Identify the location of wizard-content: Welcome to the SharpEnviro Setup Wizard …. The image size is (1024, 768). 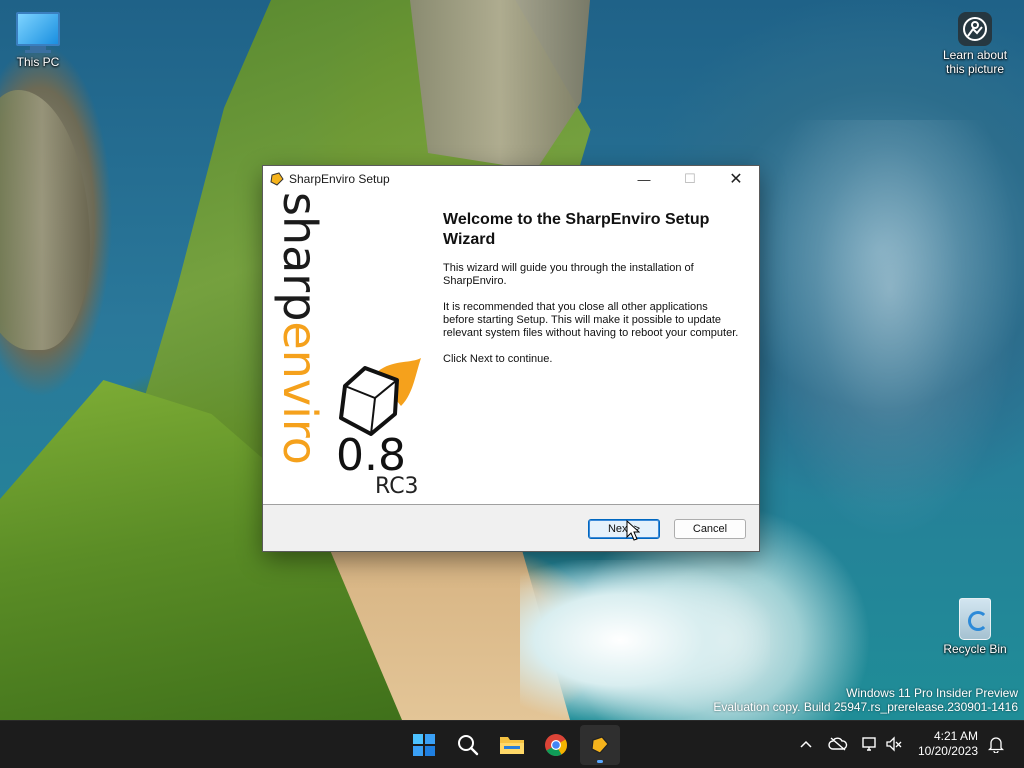
(591, 294).